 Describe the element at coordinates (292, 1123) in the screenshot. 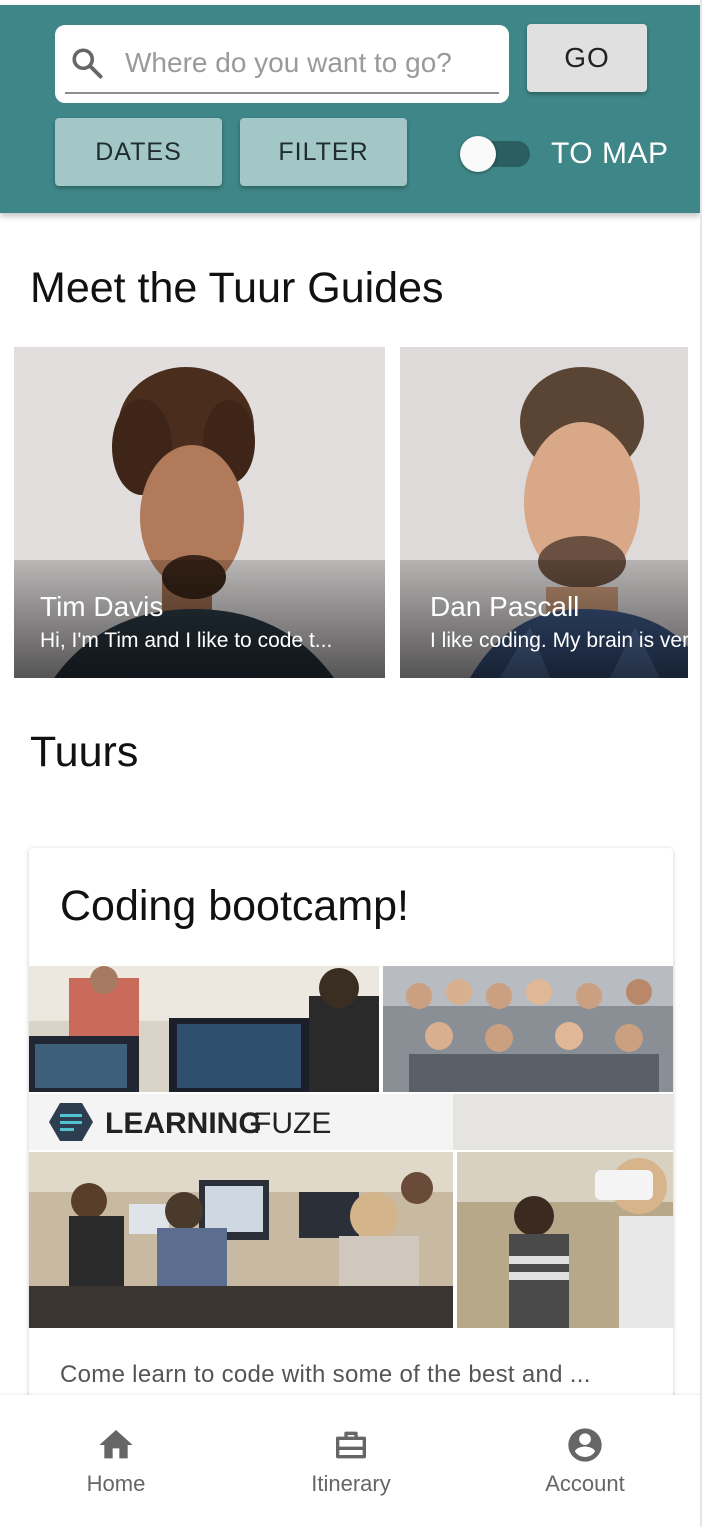

I see `learningfuze-logo-light: FUZE` at that location.